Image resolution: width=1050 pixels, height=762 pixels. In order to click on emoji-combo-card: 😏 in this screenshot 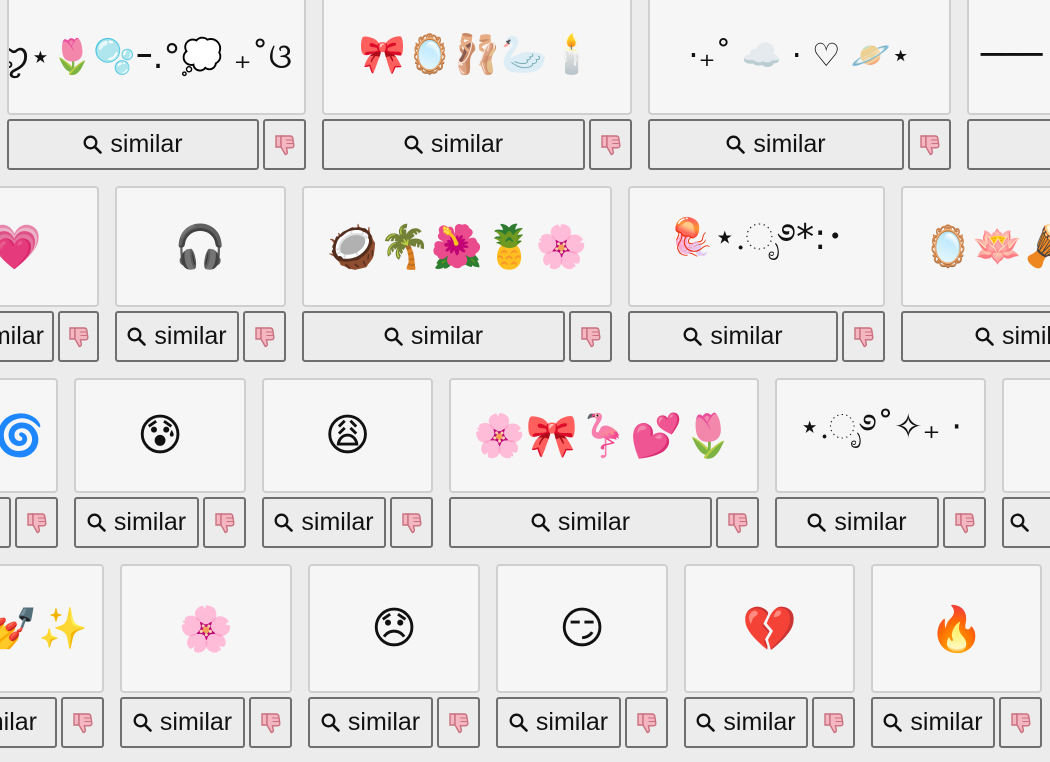, I will do `click(582, 628)`.